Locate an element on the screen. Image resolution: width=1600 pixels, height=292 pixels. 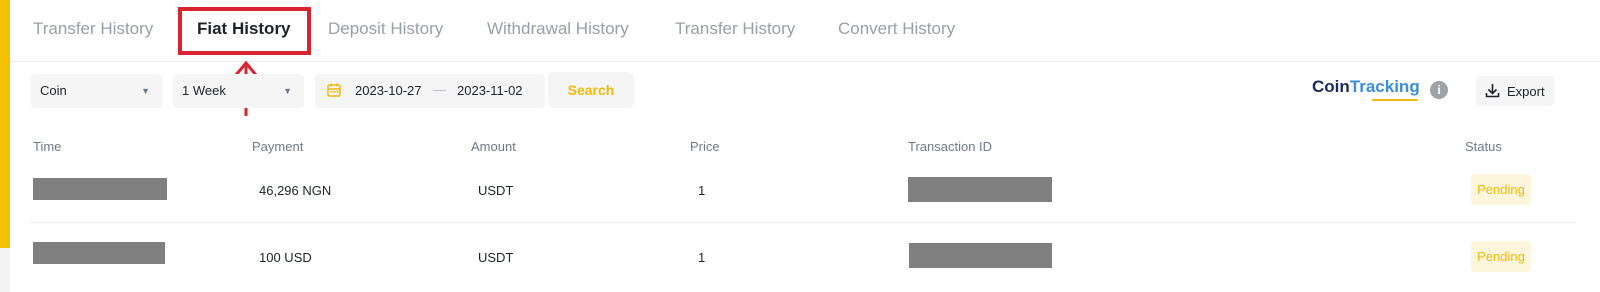
export-label: Export is located at coordinates (1526, 91).